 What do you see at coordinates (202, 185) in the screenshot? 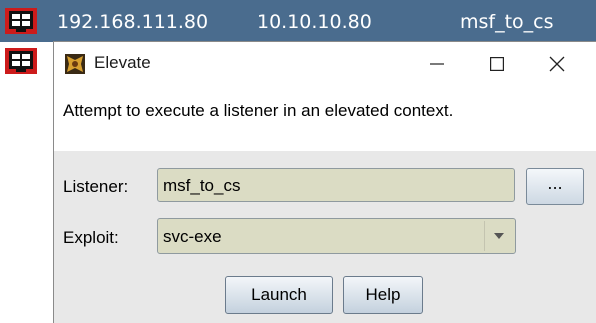
I see `listener-value: msf_to_cs` at bounding box center [202, 185].